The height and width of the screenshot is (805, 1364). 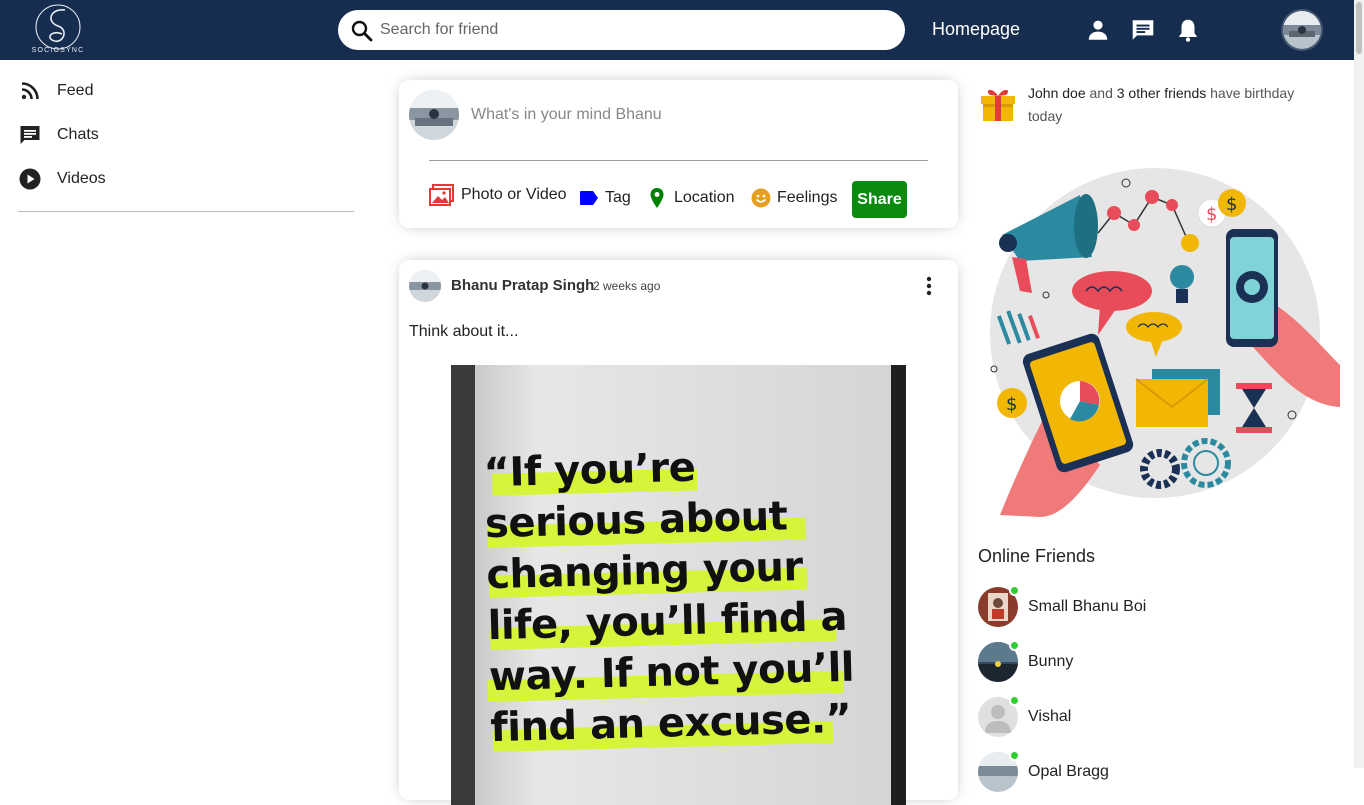 I want to click on tag-option: Tag, so click(x=605, y=198).